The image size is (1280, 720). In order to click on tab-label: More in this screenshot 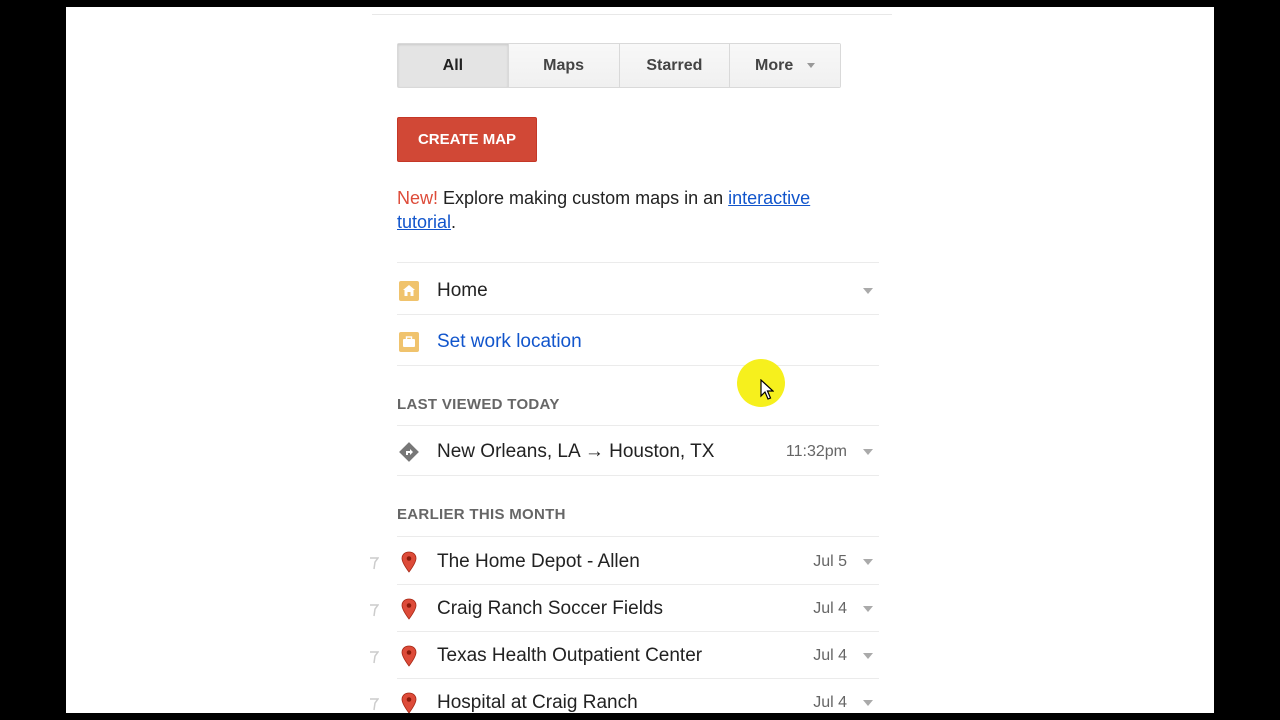, I will do `click(774, 65)`.